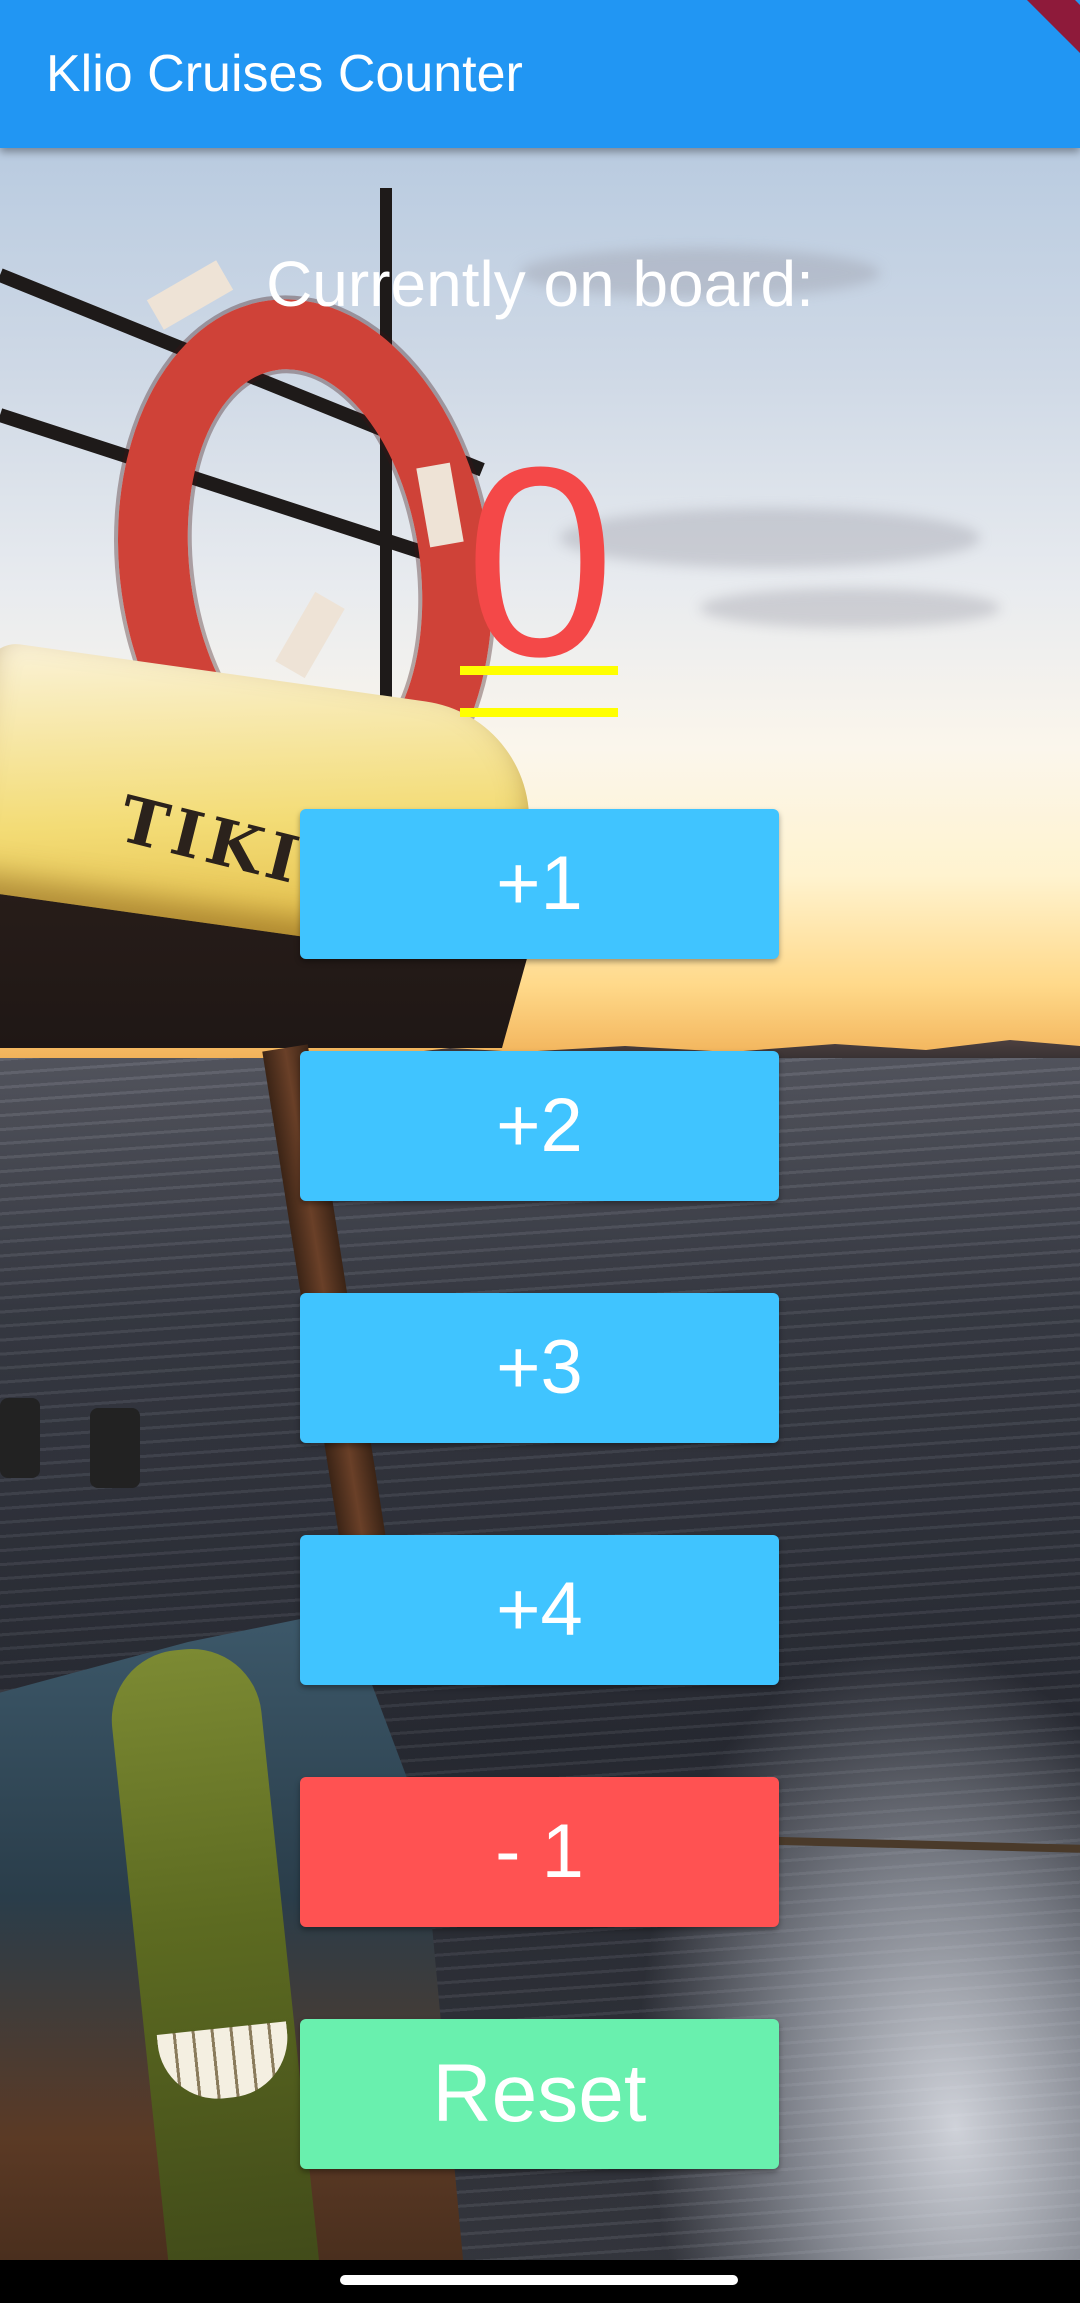  What do you see at coordinates (539, 1126) in the screenshot?
I see `add-two-button: +2` at bounding box center [539, 1126].